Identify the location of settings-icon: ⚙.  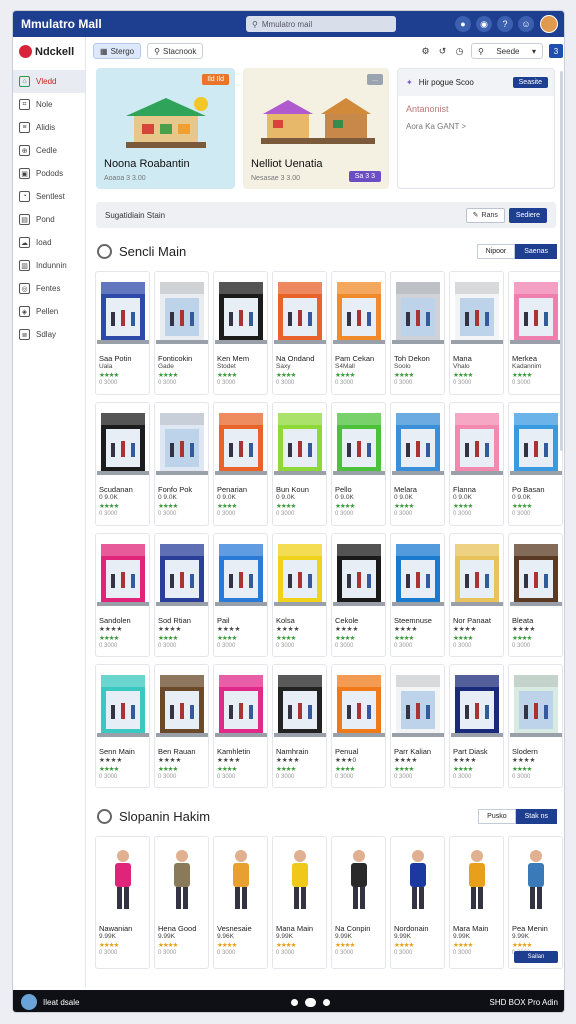
(425, 51).